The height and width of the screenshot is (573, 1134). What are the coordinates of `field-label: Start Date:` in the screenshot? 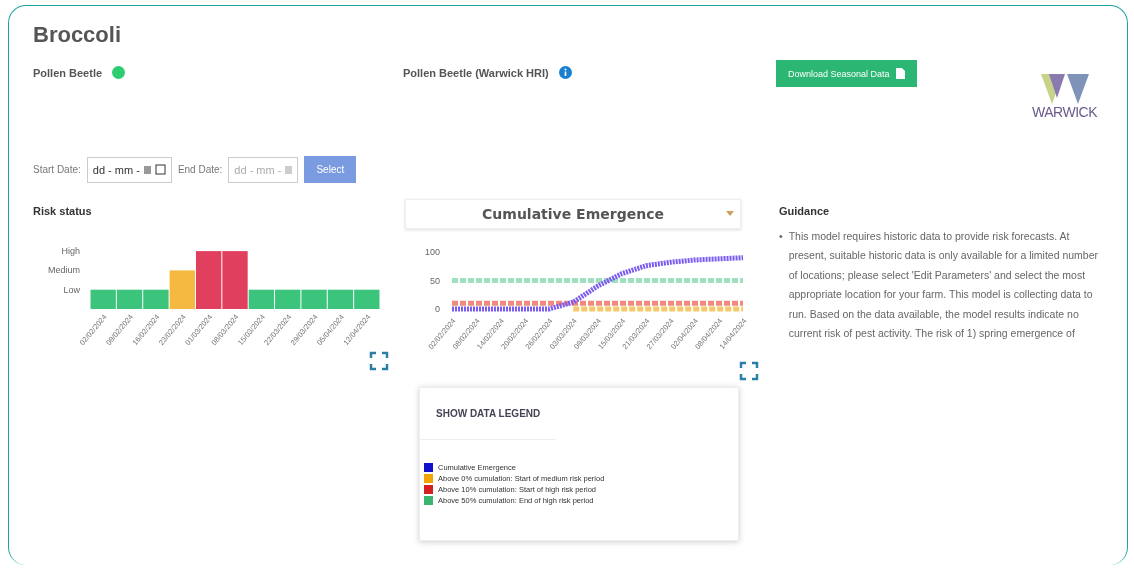 It's located at (57, 169).